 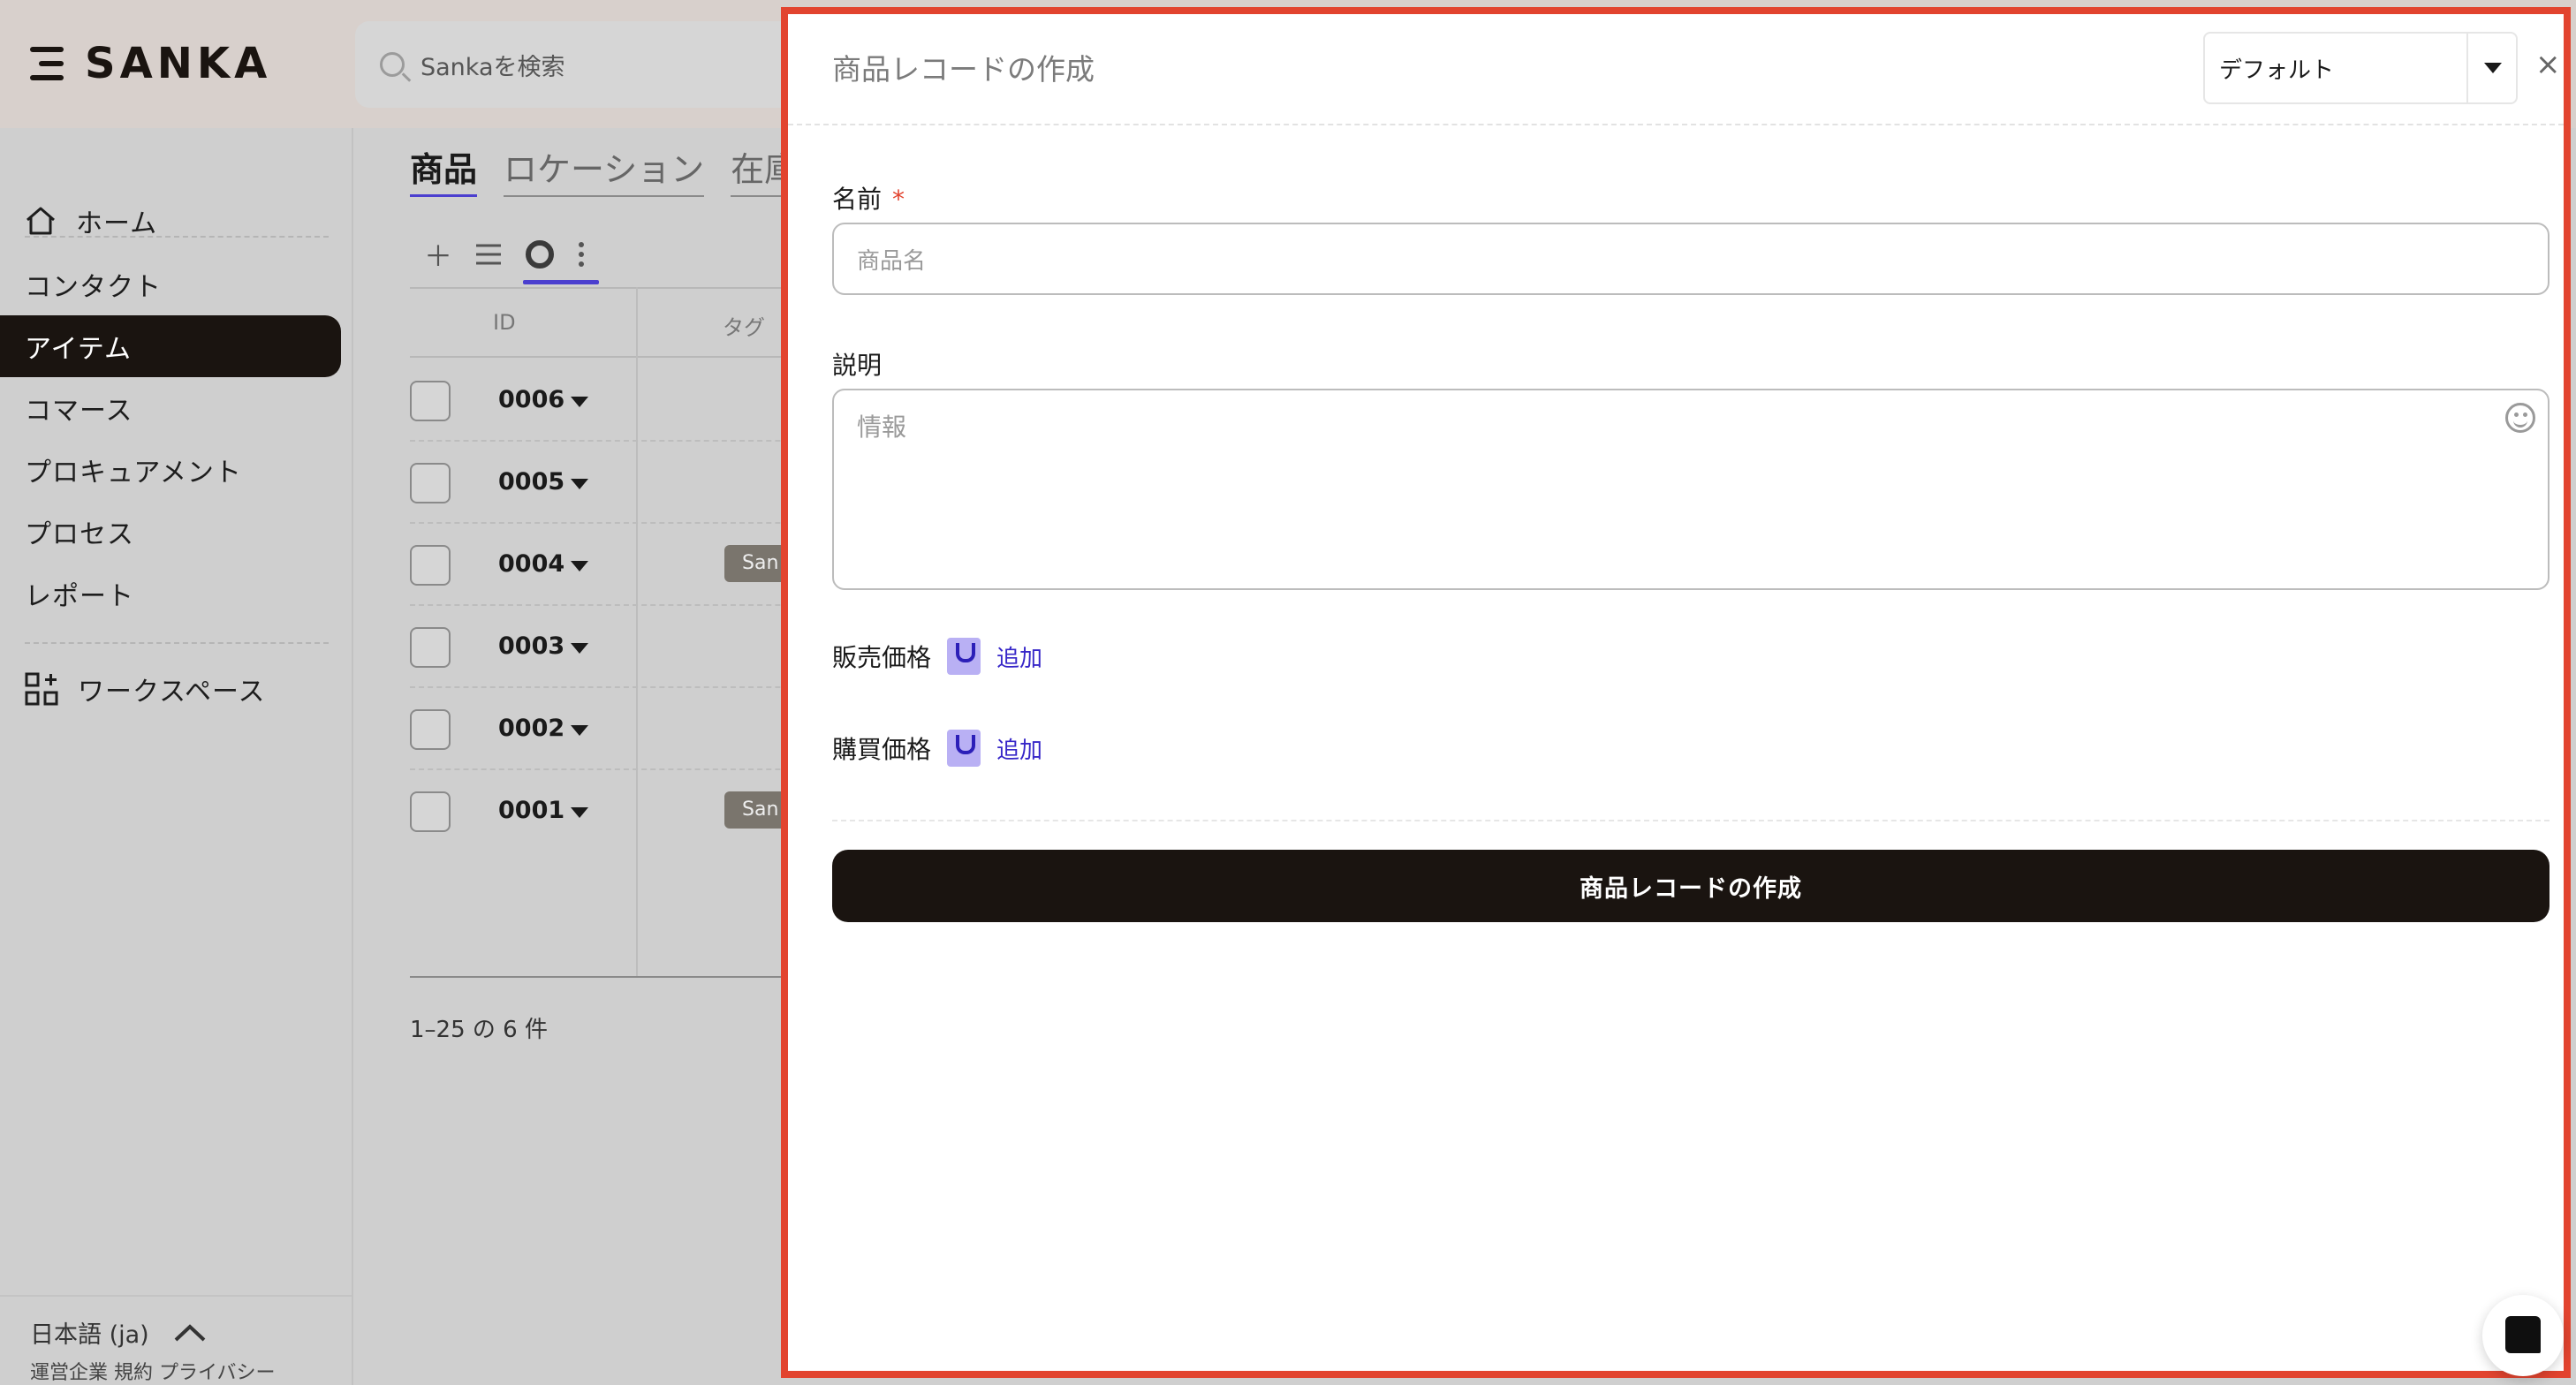 I want to click on sale-price-label: 販売価格, so click(x=882, y=658).